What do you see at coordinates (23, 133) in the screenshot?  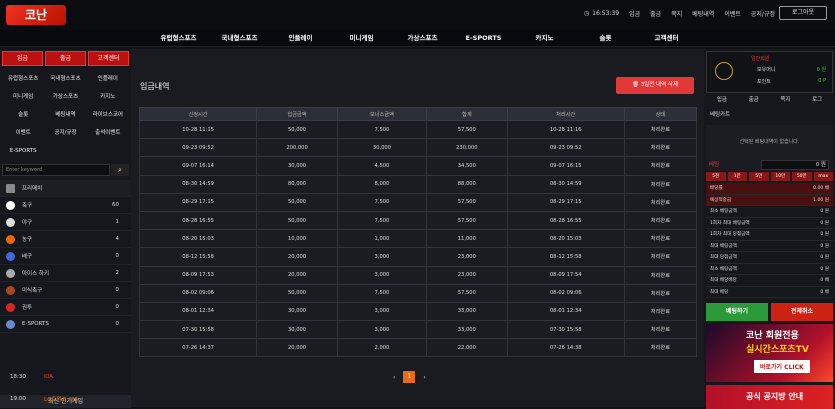 I see `sidebar-item: 이벤트` at bounding box center [23, 133].